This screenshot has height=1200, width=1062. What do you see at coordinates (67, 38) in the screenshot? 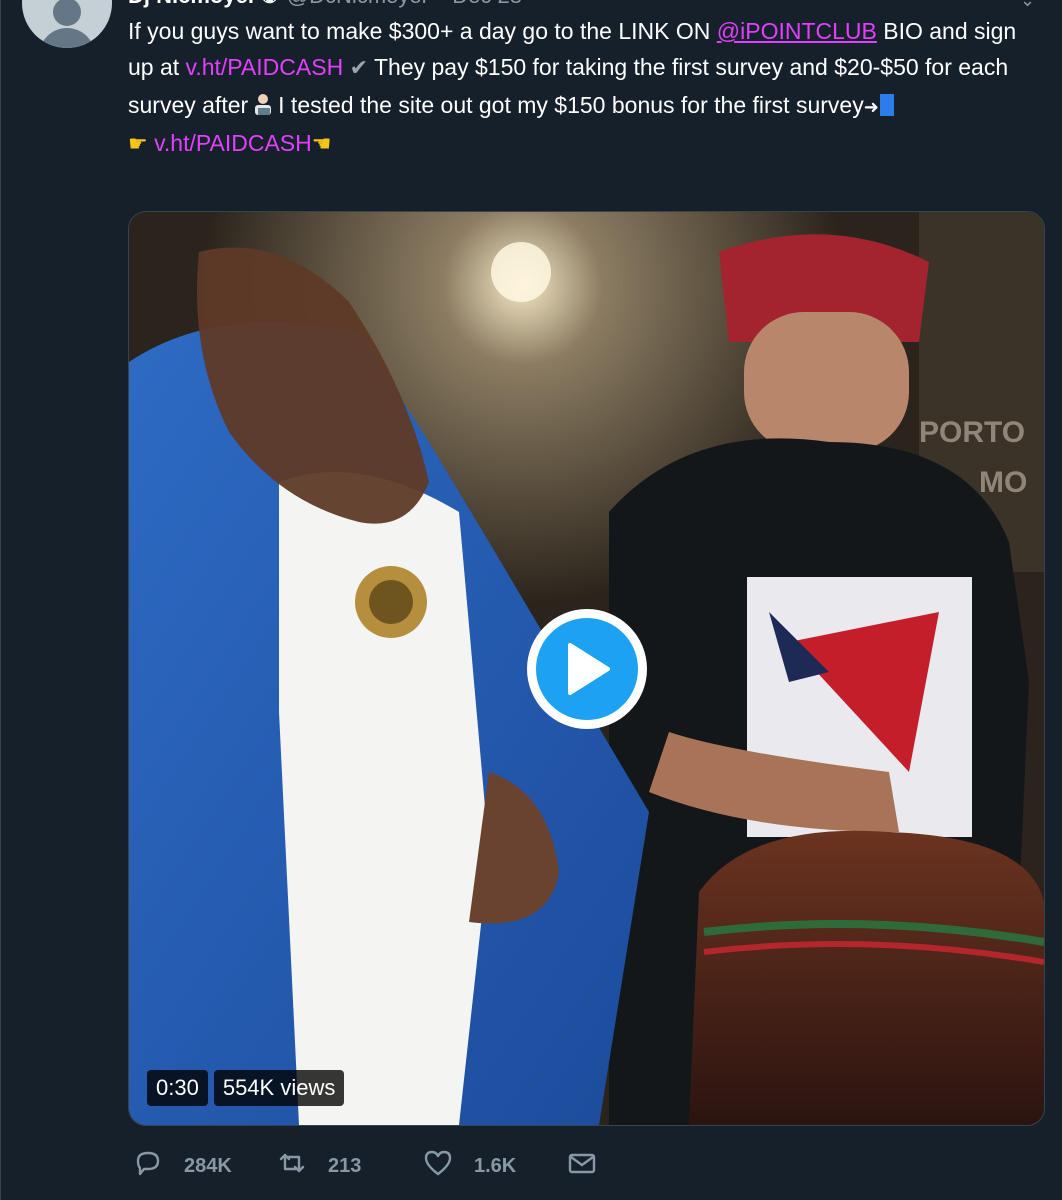
I see `default-avatar-body` at bounding box center [67, 38].